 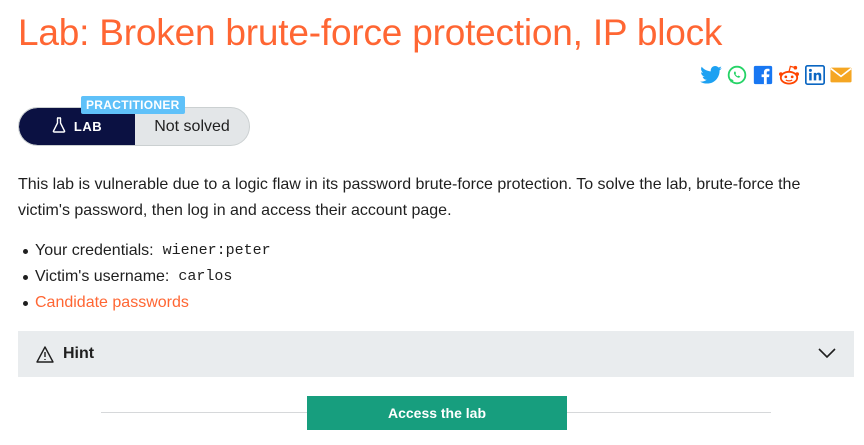 What do you see at coordinates (88, 126) in the screenshot?
I see `lab-label: LAB` at bounding box center [88, 126].